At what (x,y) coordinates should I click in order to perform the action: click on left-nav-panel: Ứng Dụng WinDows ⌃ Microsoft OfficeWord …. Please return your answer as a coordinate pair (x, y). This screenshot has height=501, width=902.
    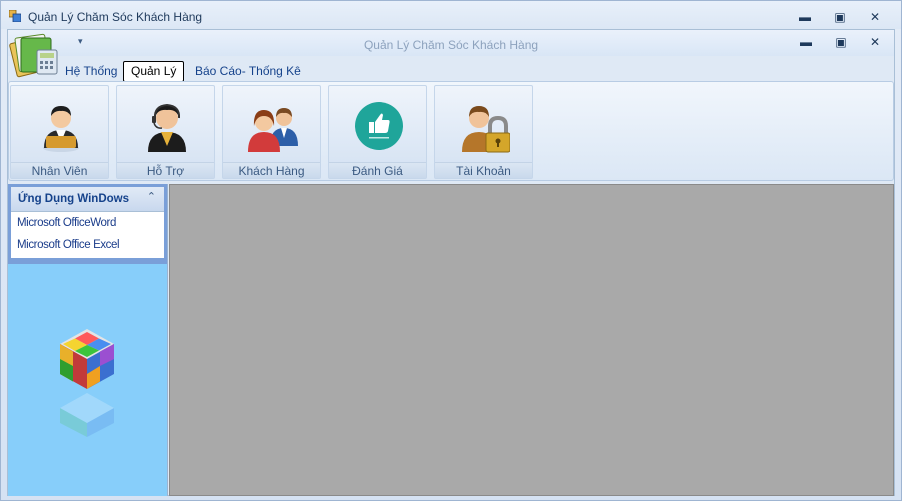
    Looking at the image, I should click on (88, 340).